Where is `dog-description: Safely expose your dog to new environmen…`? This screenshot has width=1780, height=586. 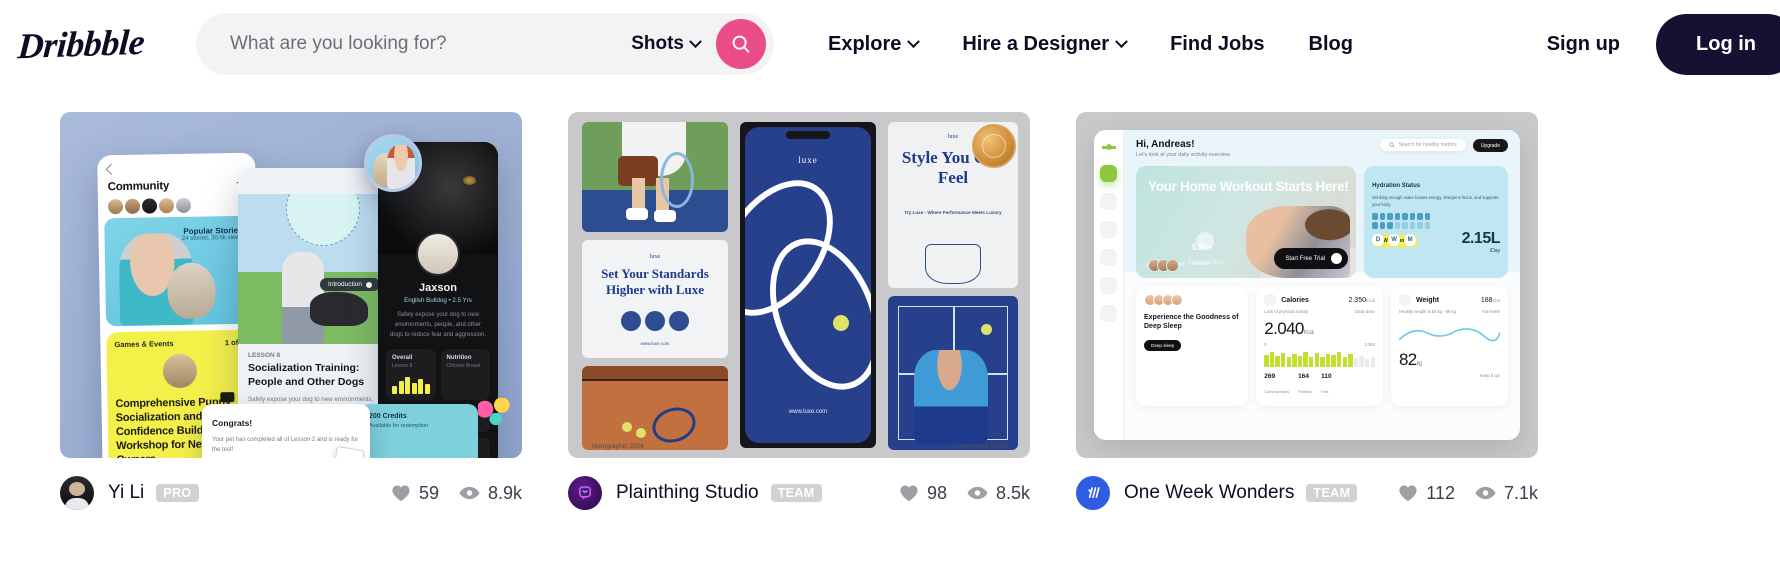
dog-description: Safely expose your dog to new environmen… is located at coordinates (438, 325).